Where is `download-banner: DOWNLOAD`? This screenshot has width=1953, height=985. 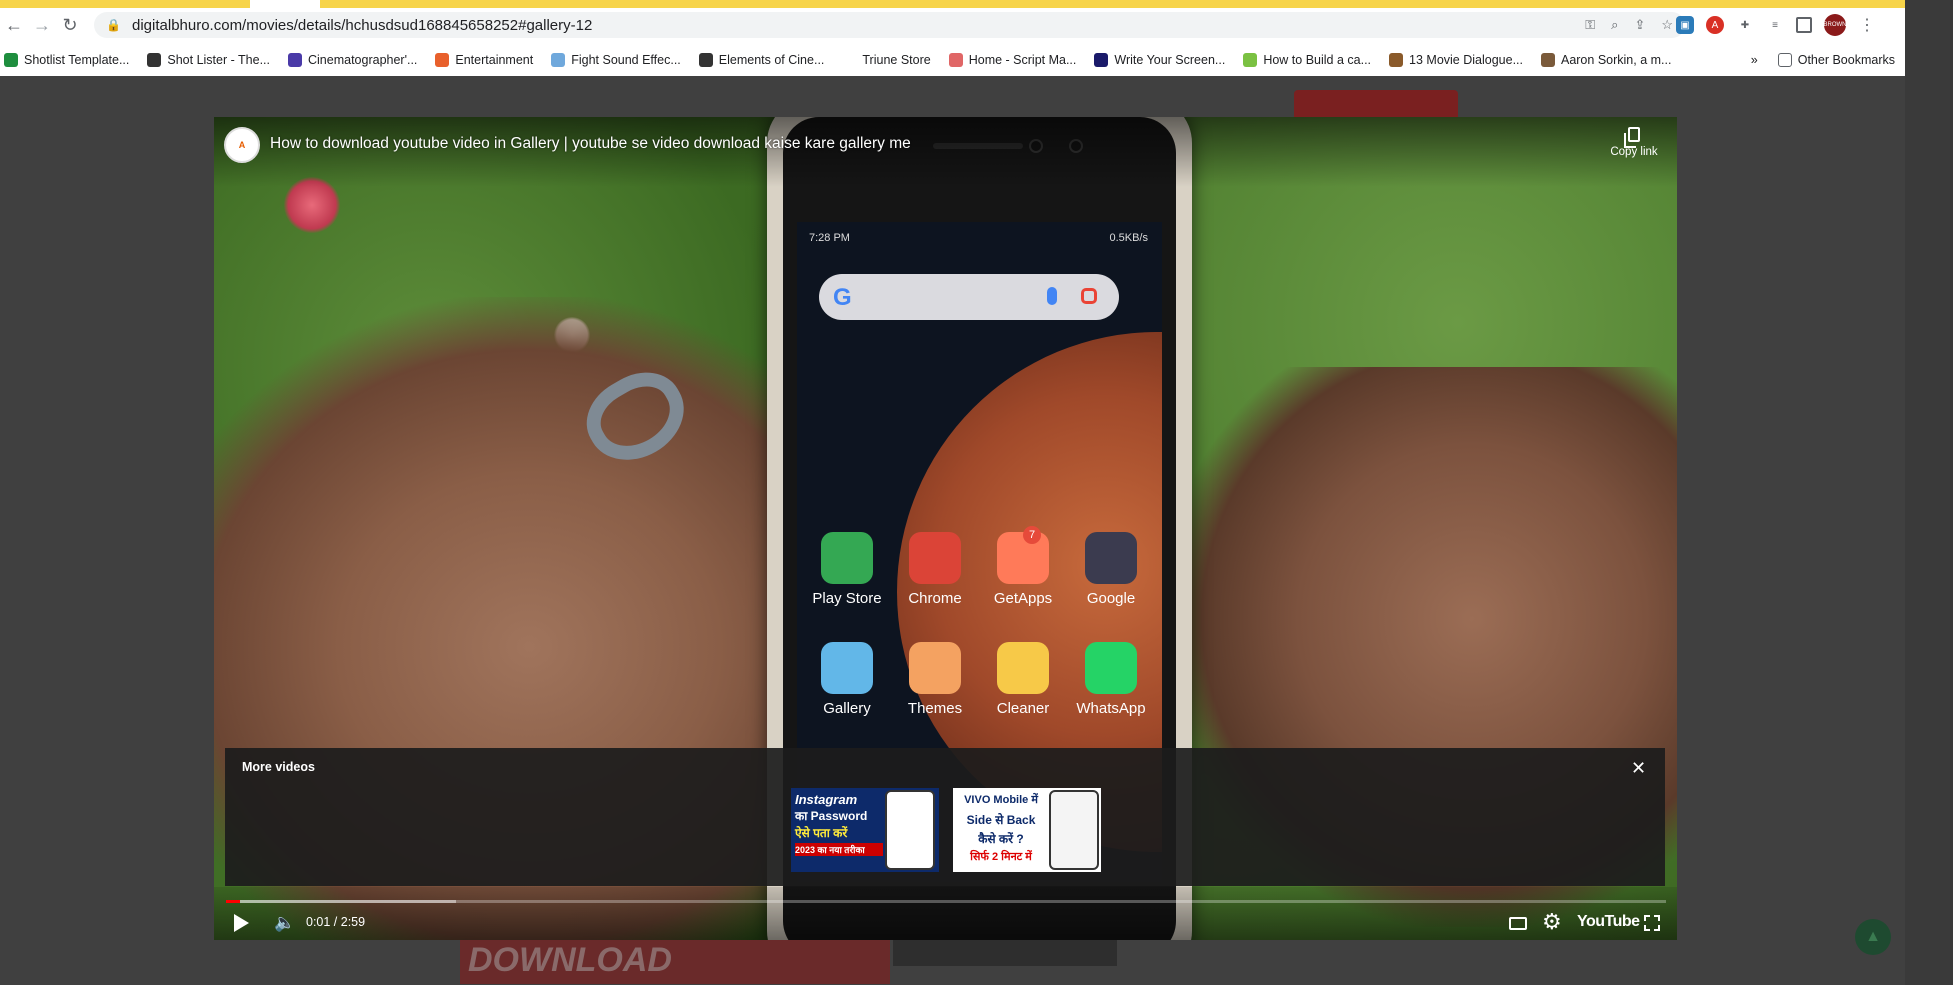 download-banner: DOWNLOAD is located at coordinates (675, 960).